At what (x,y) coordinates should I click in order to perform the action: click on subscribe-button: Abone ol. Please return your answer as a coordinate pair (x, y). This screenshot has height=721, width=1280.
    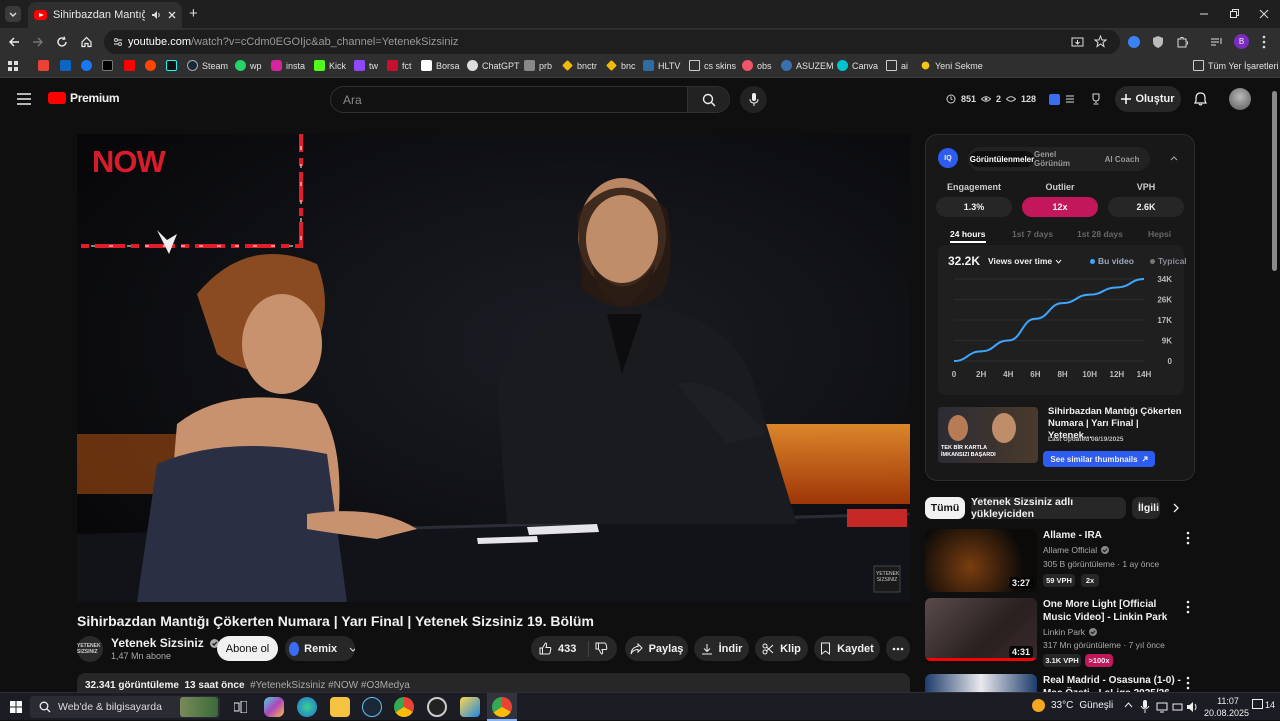
    Looking at the image, I should click on (247, 648).